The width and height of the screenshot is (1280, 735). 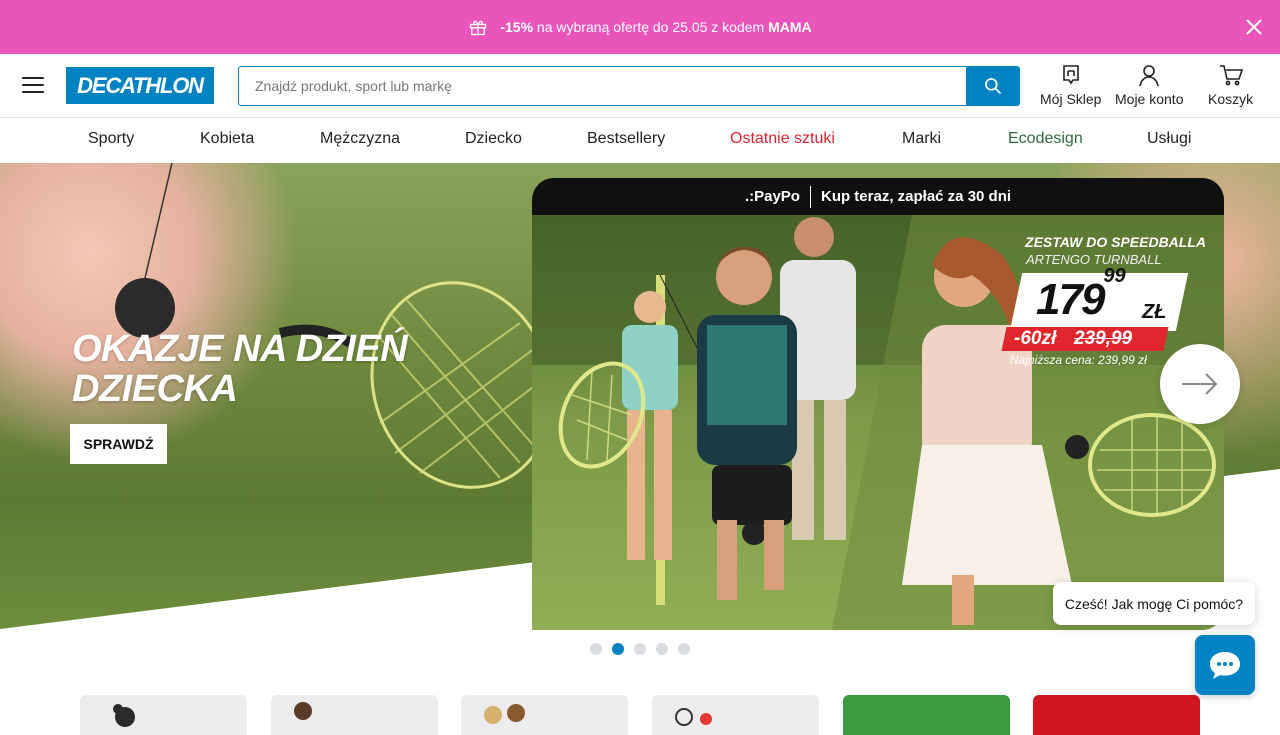 I want to click on search-button, so click(x=992, y=86).